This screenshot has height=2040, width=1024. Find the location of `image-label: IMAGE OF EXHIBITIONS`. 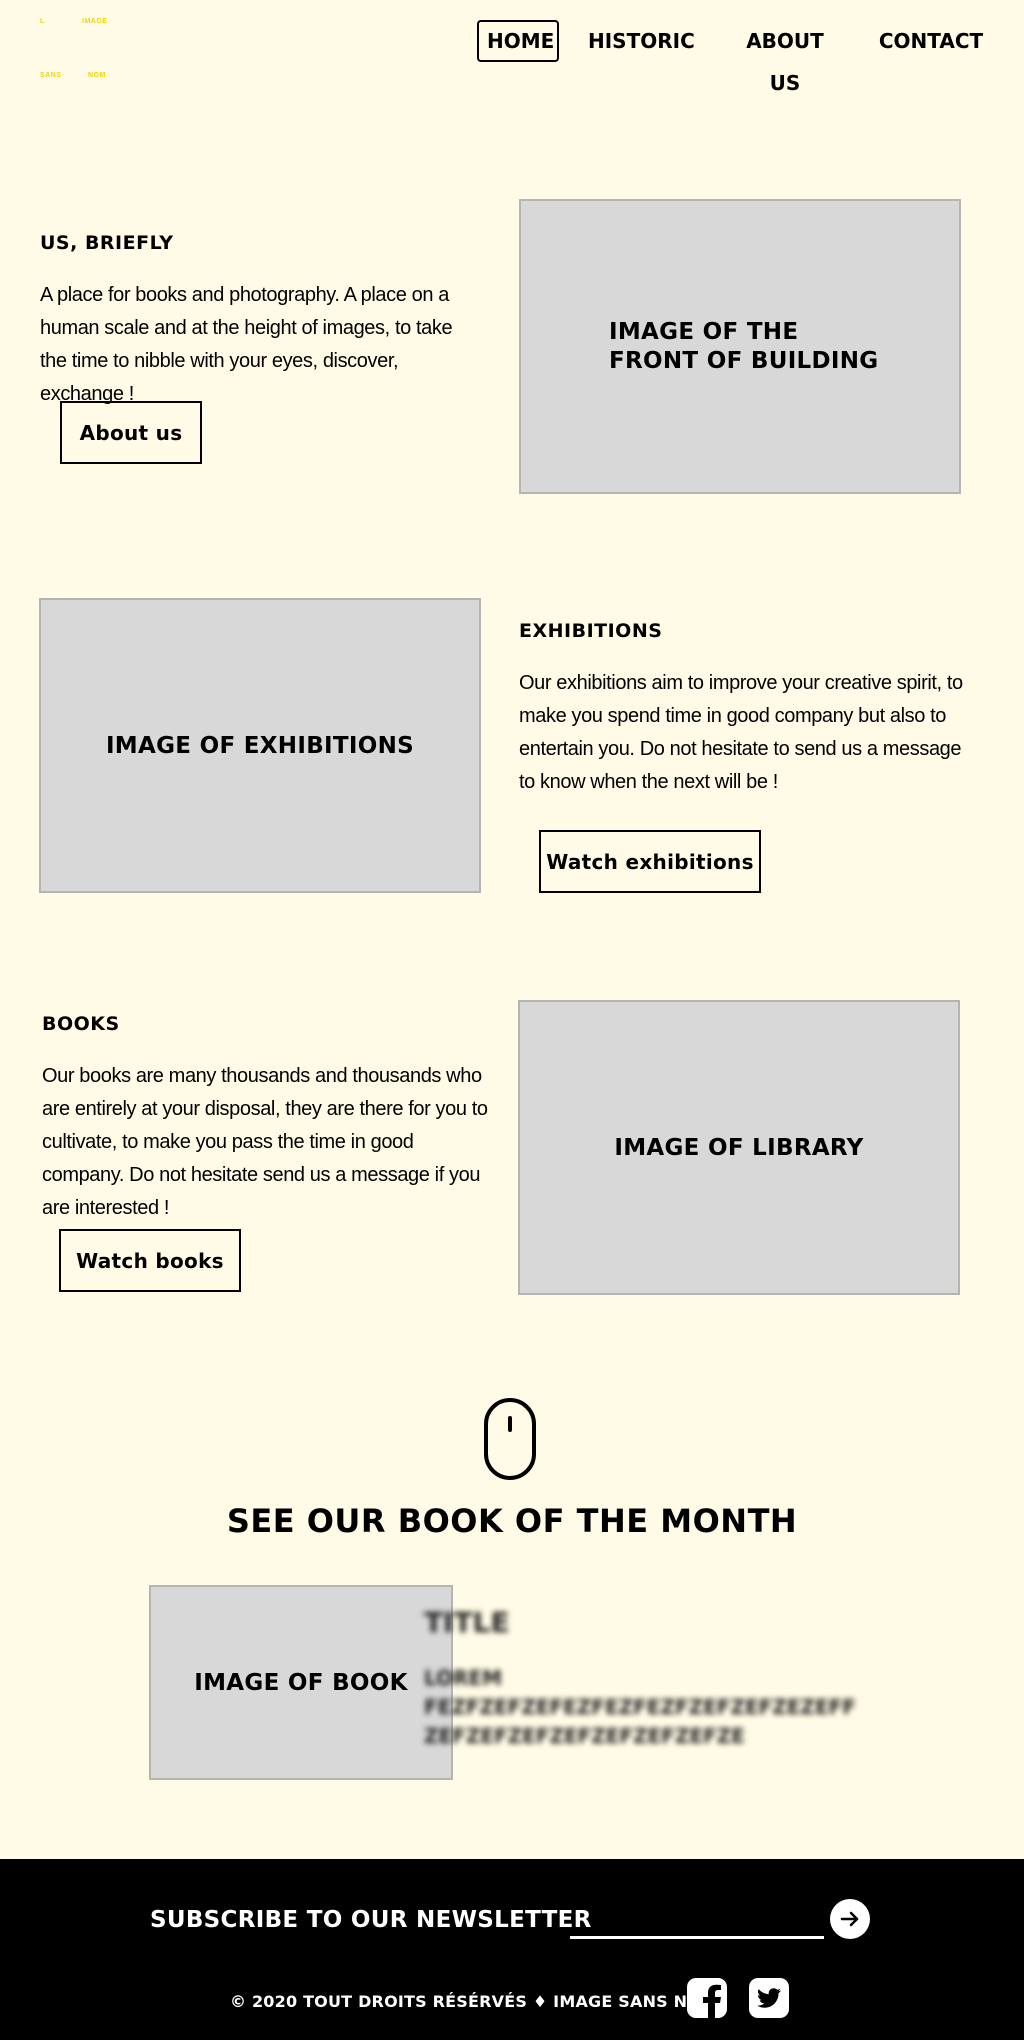

image-label: IMAGE OF EXHIBITIONS is located at coordinates (260, 745).